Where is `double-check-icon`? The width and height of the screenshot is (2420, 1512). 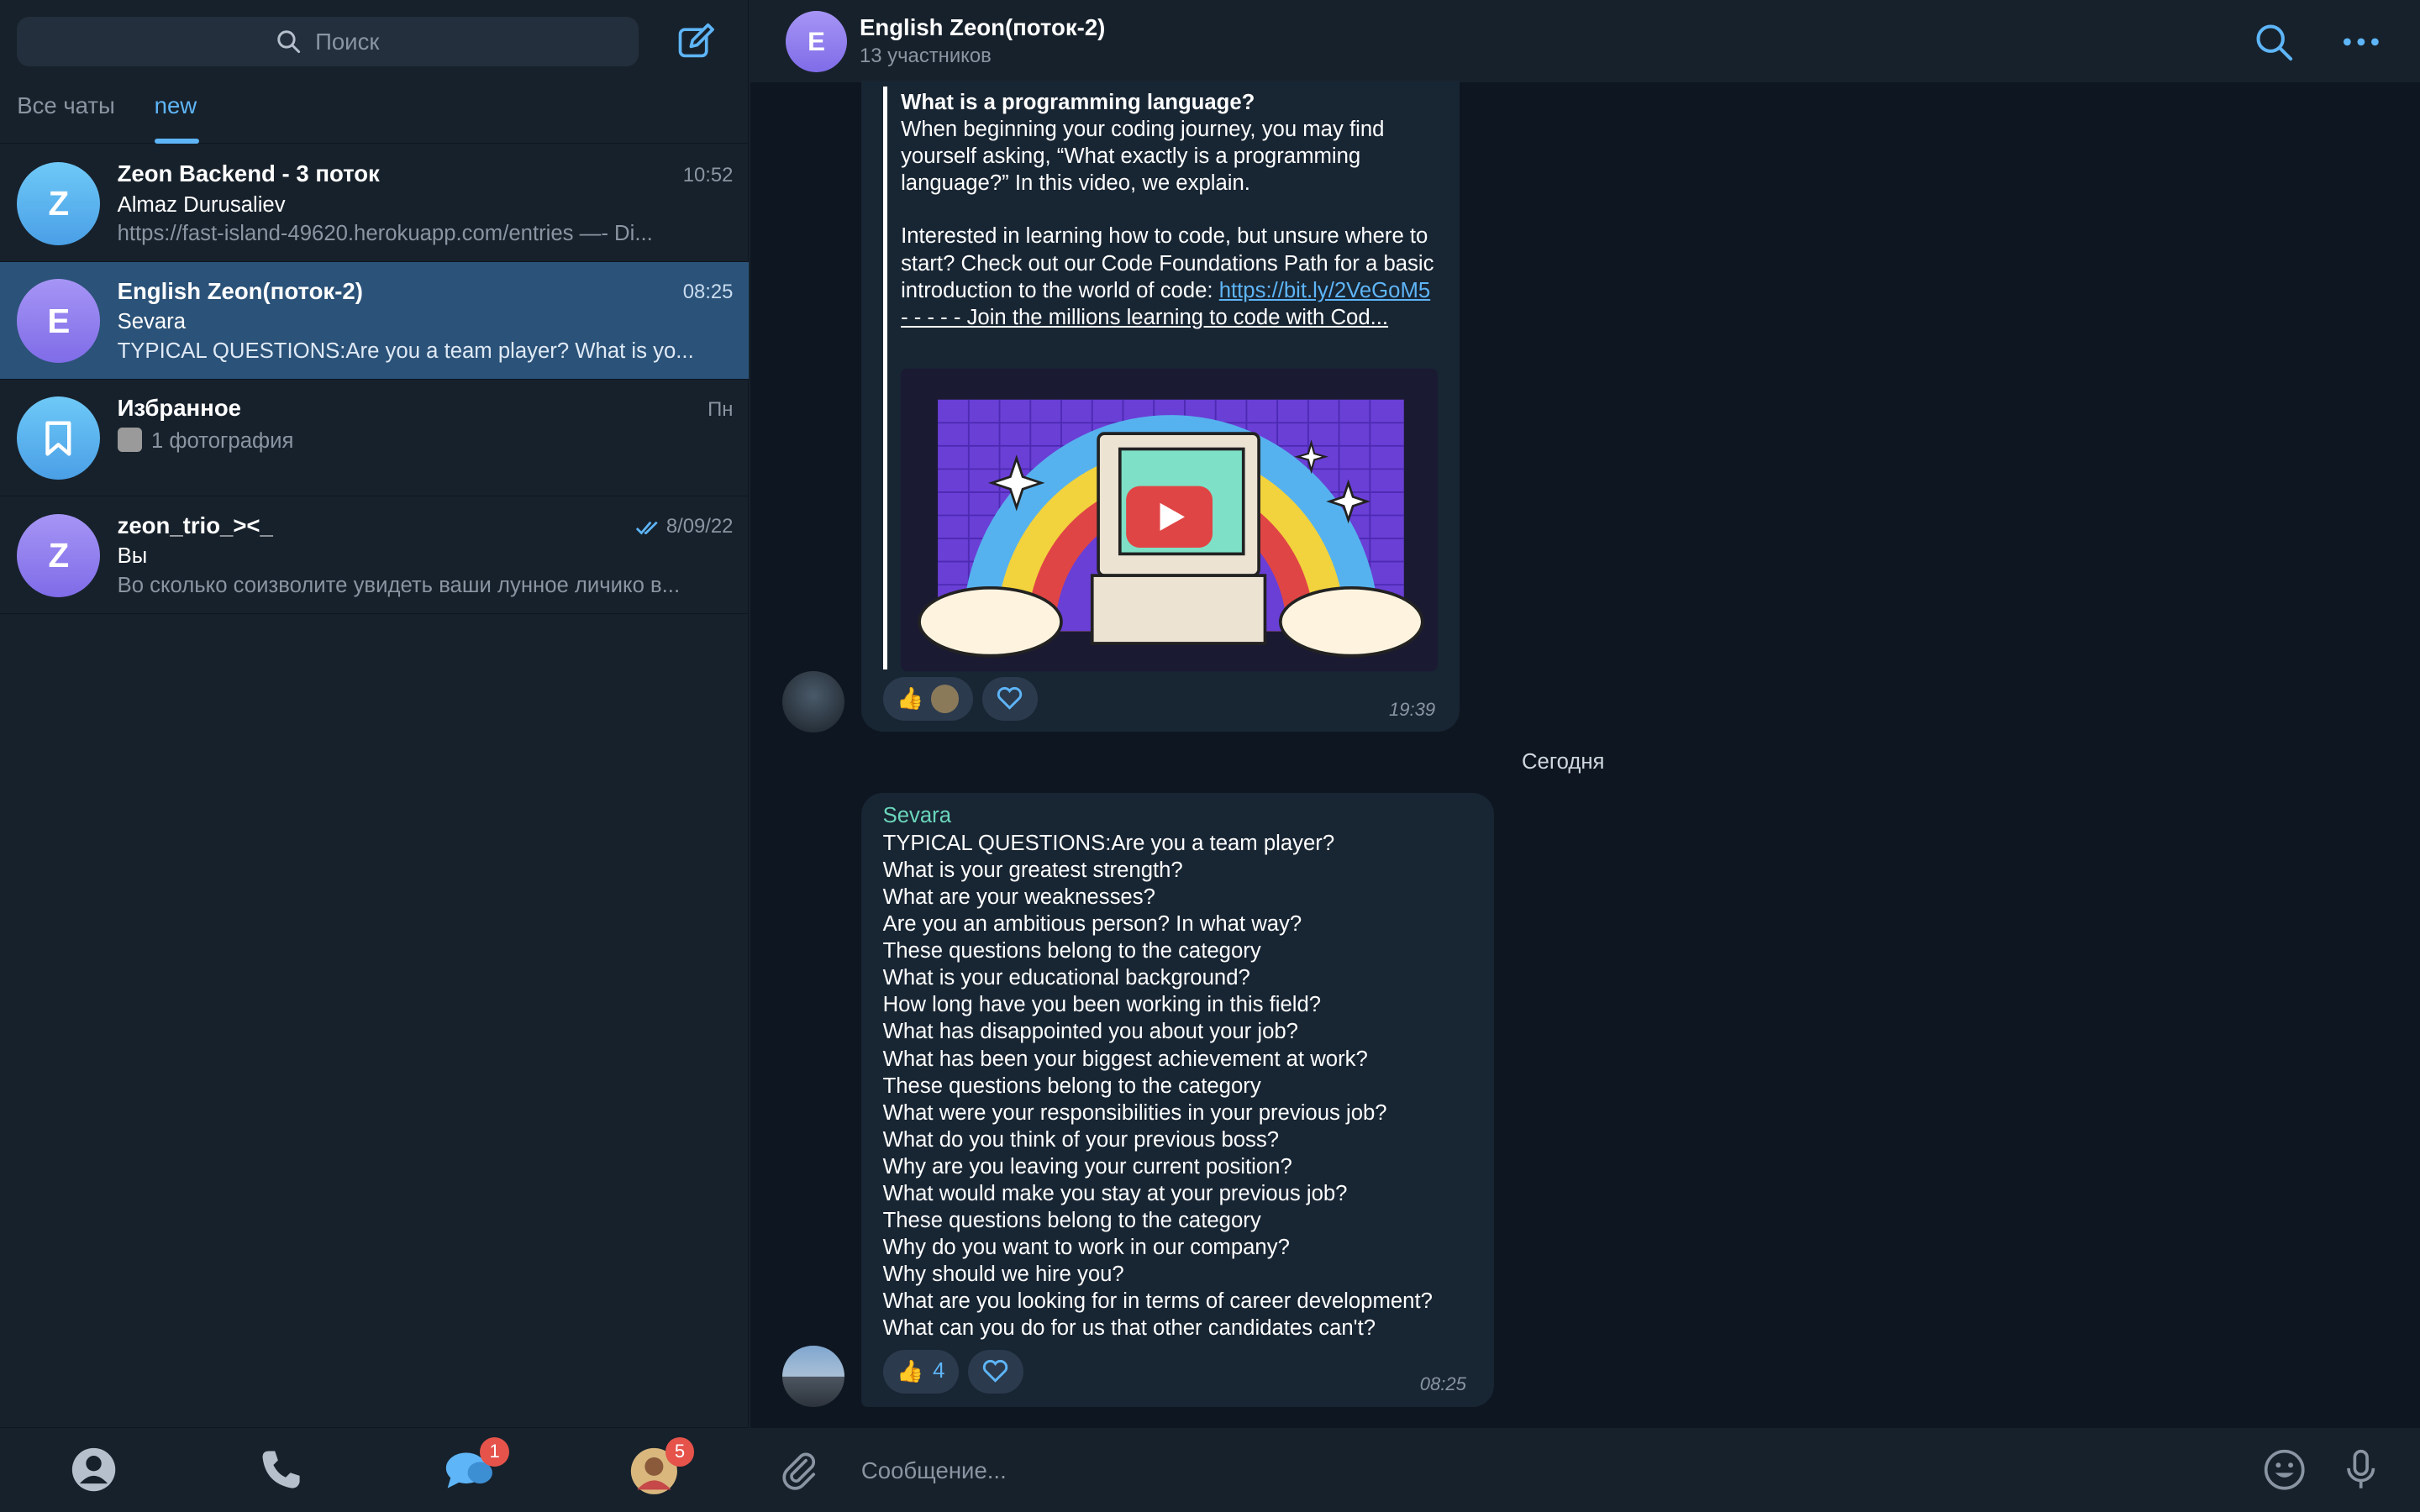
double-check-icon is located at coordinates (646, 528).